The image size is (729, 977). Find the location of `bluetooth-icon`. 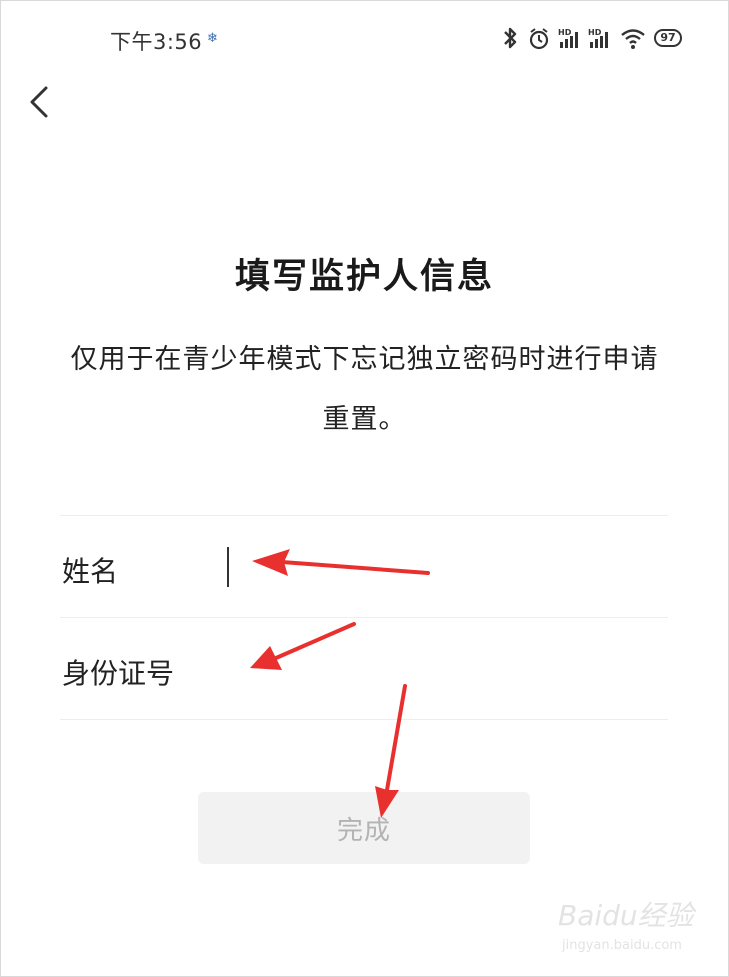

bluetooth-icon is located at coordinates (510, 38).